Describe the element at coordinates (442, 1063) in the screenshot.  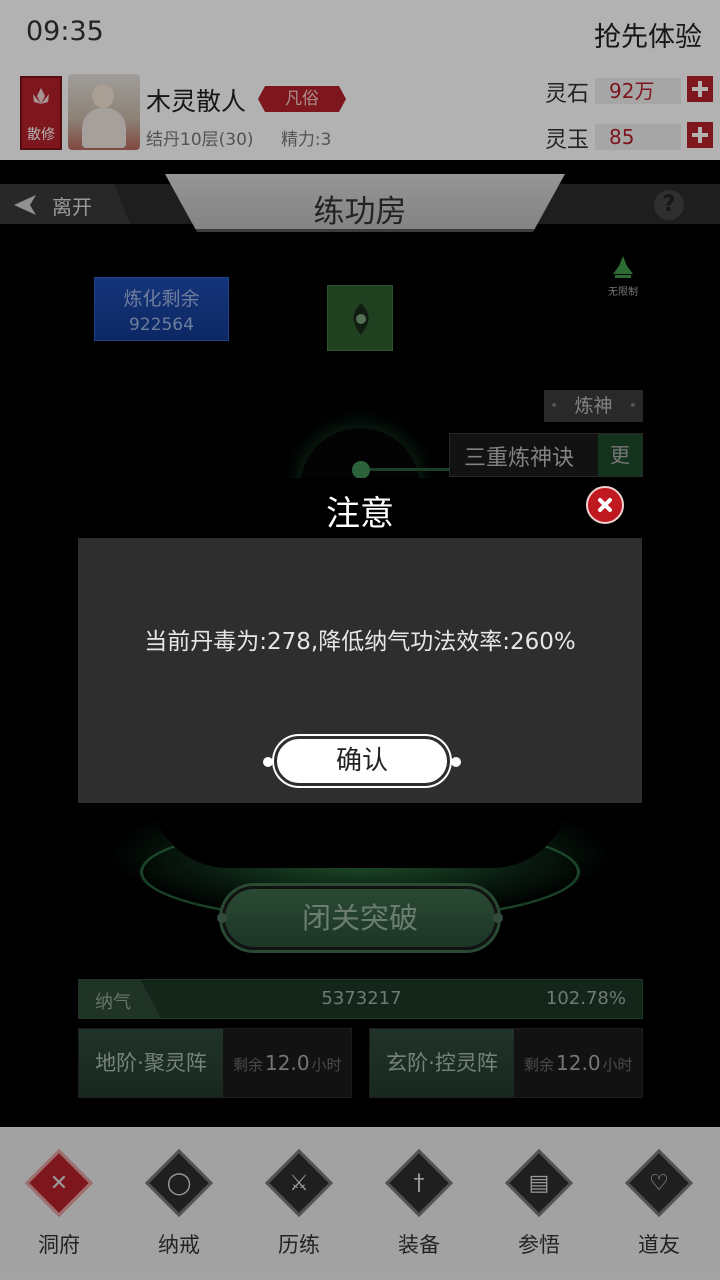
I see `array-name: 玄阶·控灵阵` at that location.